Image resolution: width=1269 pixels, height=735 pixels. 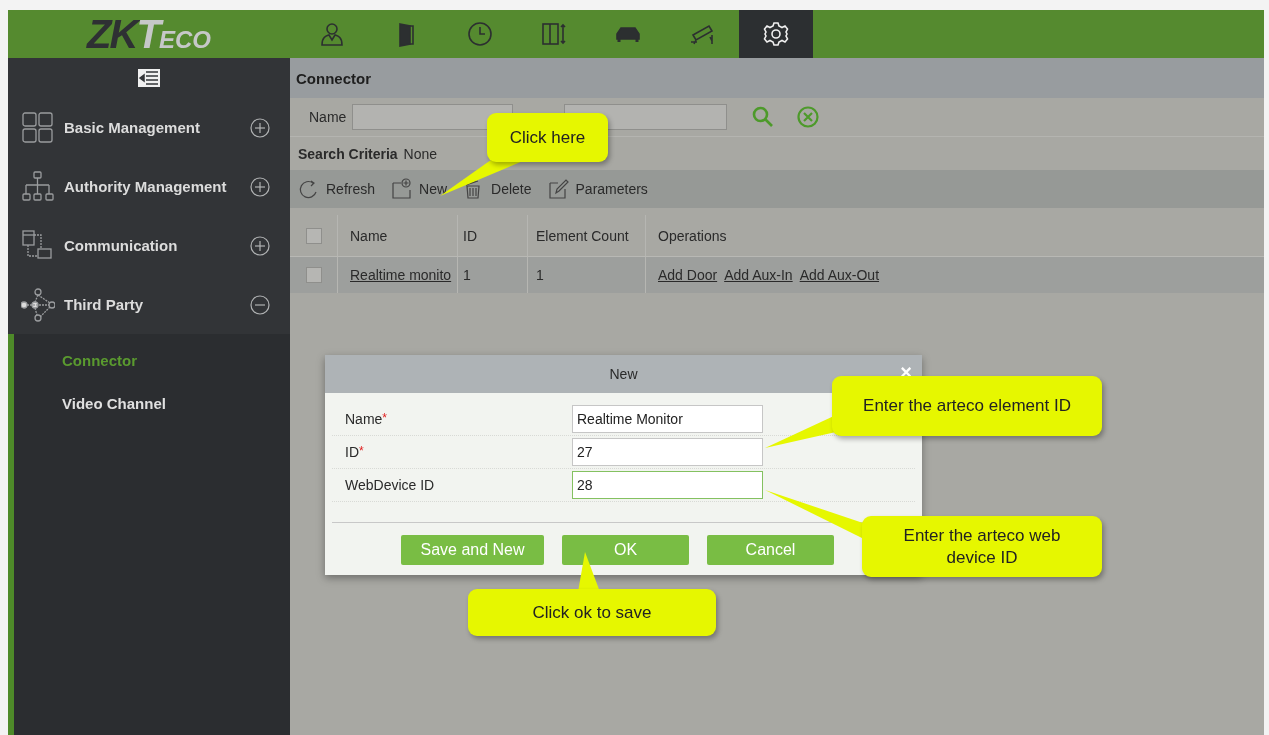 What do you see at coordinates (149, 127) in the screenshot?
I see `sidebar-item: Basic Management` at bounding box center [149, 127].